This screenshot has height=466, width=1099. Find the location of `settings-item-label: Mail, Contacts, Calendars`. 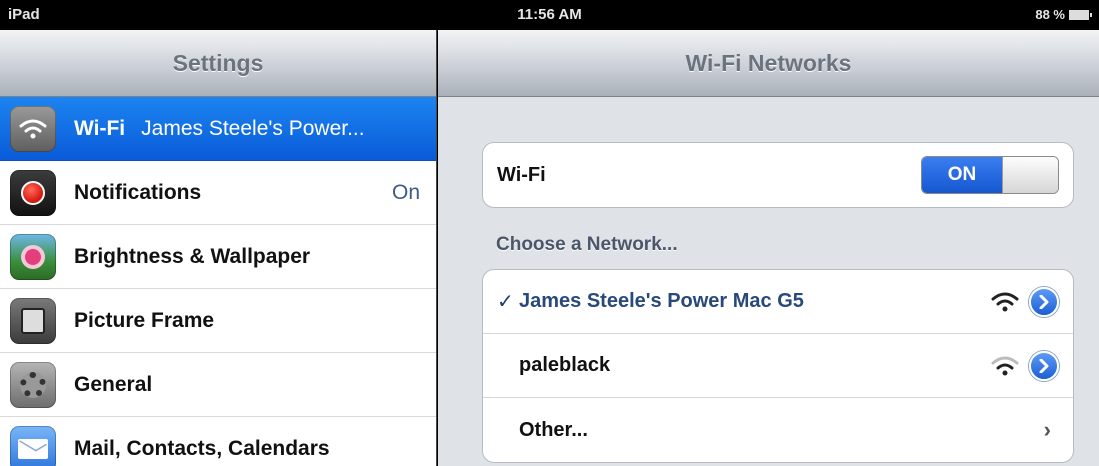

settings-item-label: Mail, Contacts, Calendars is located at coordinates (202, 448).